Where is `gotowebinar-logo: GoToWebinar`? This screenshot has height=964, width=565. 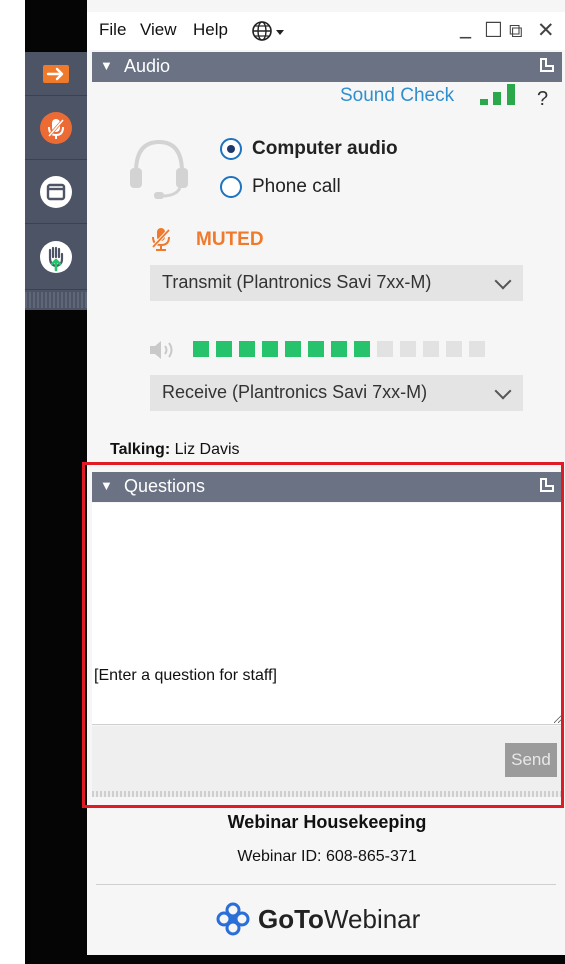 gotowebinar-logo: GoToWebinar is located at coordinates (318, 919).